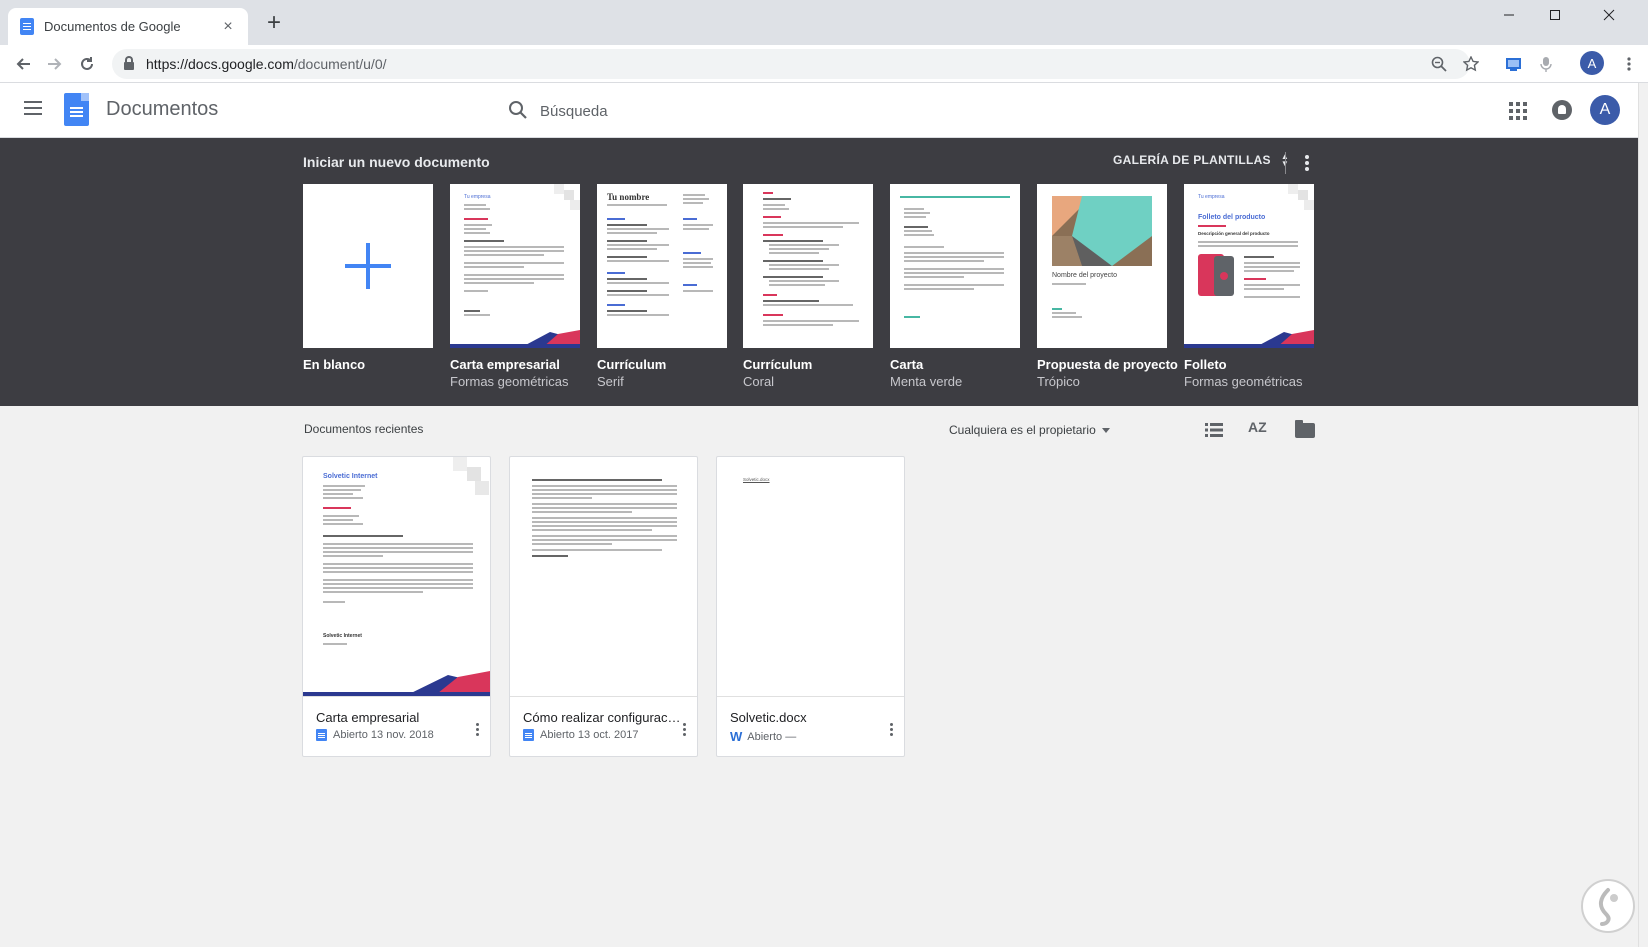 Image resolution: width=1648 pixels, height=947 pixels. I want to click on page-scrollbar, so click(1643, 515).